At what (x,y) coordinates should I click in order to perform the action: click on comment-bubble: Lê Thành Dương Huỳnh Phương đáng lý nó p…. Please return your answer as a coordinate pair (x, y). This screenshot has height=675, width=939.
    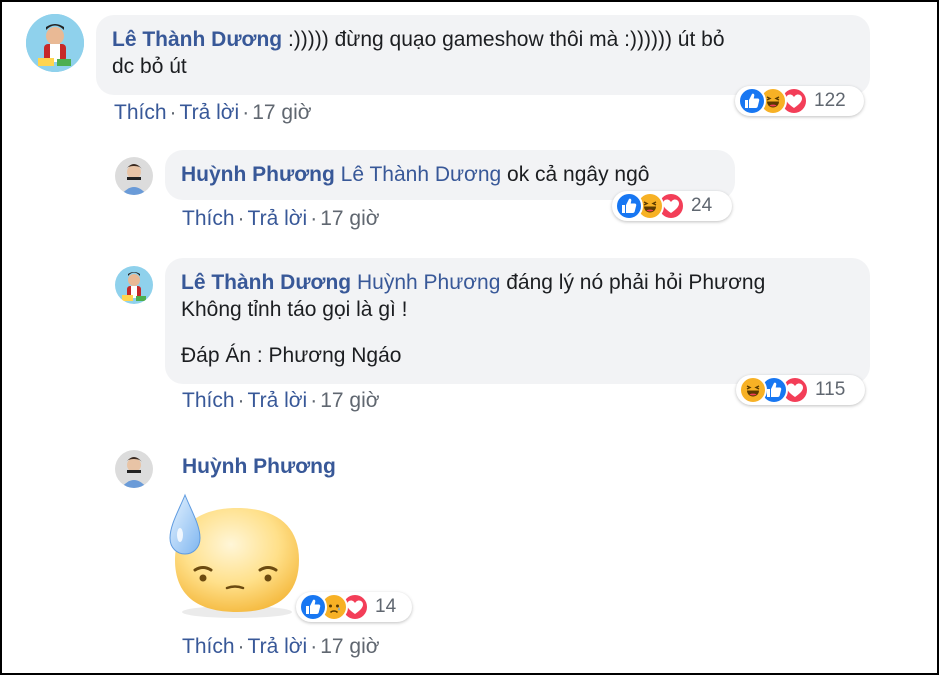
    Looking at the image, I should click on (517, 321).